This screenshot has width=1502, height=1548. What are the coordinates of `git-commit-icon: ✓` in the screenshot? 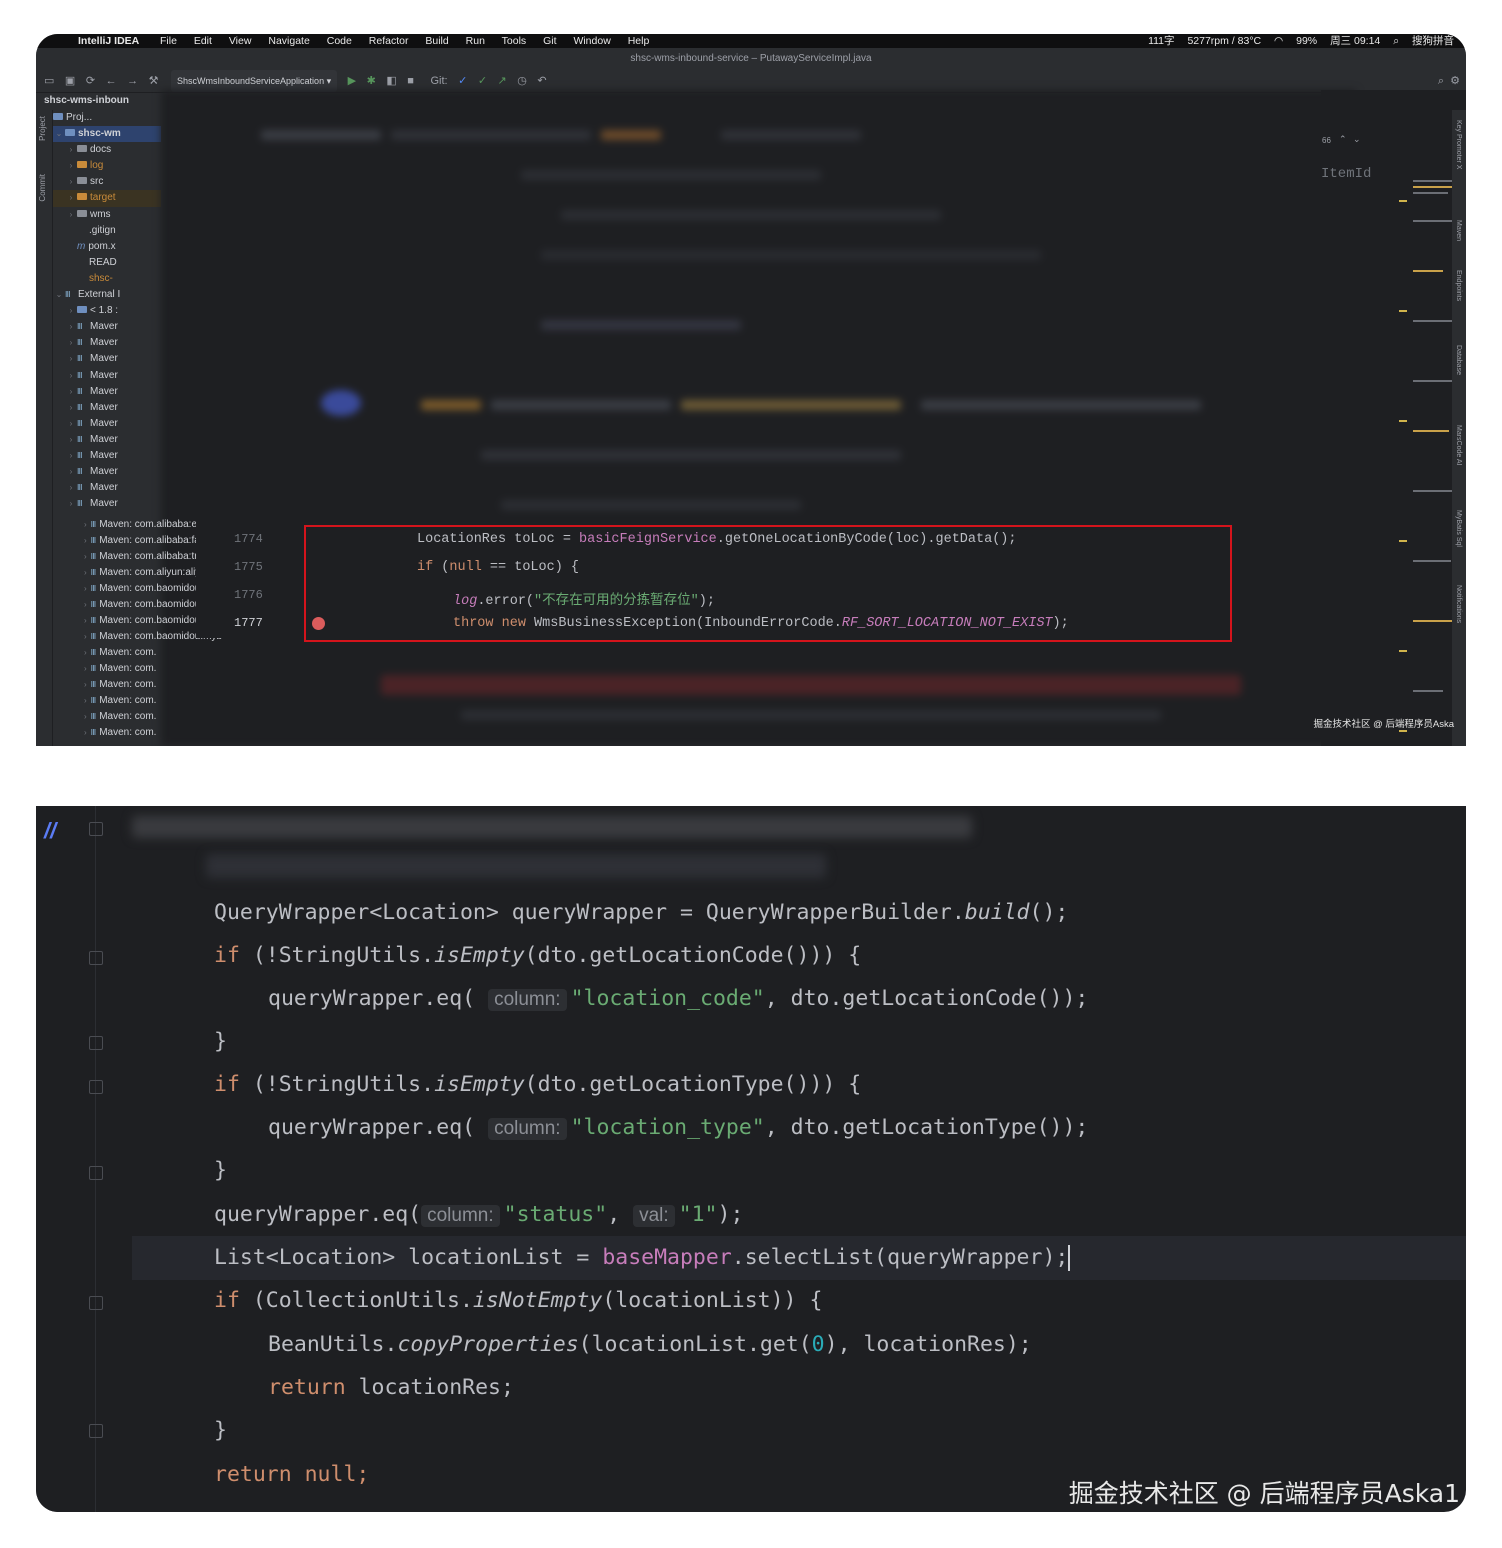 It's located at (482, 81).